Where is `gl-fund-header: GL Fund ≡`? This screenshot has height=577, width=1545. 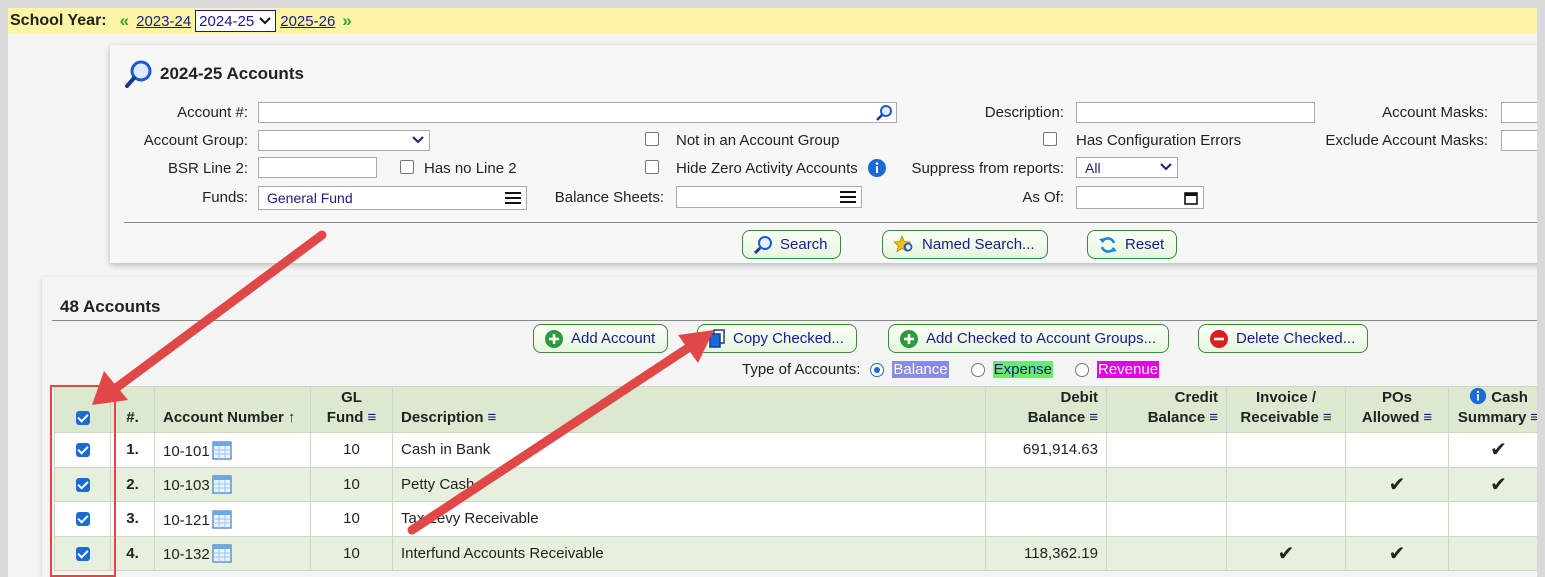 gl-fund-header: GL Fund ≡ is located at coordinates (351, 409).